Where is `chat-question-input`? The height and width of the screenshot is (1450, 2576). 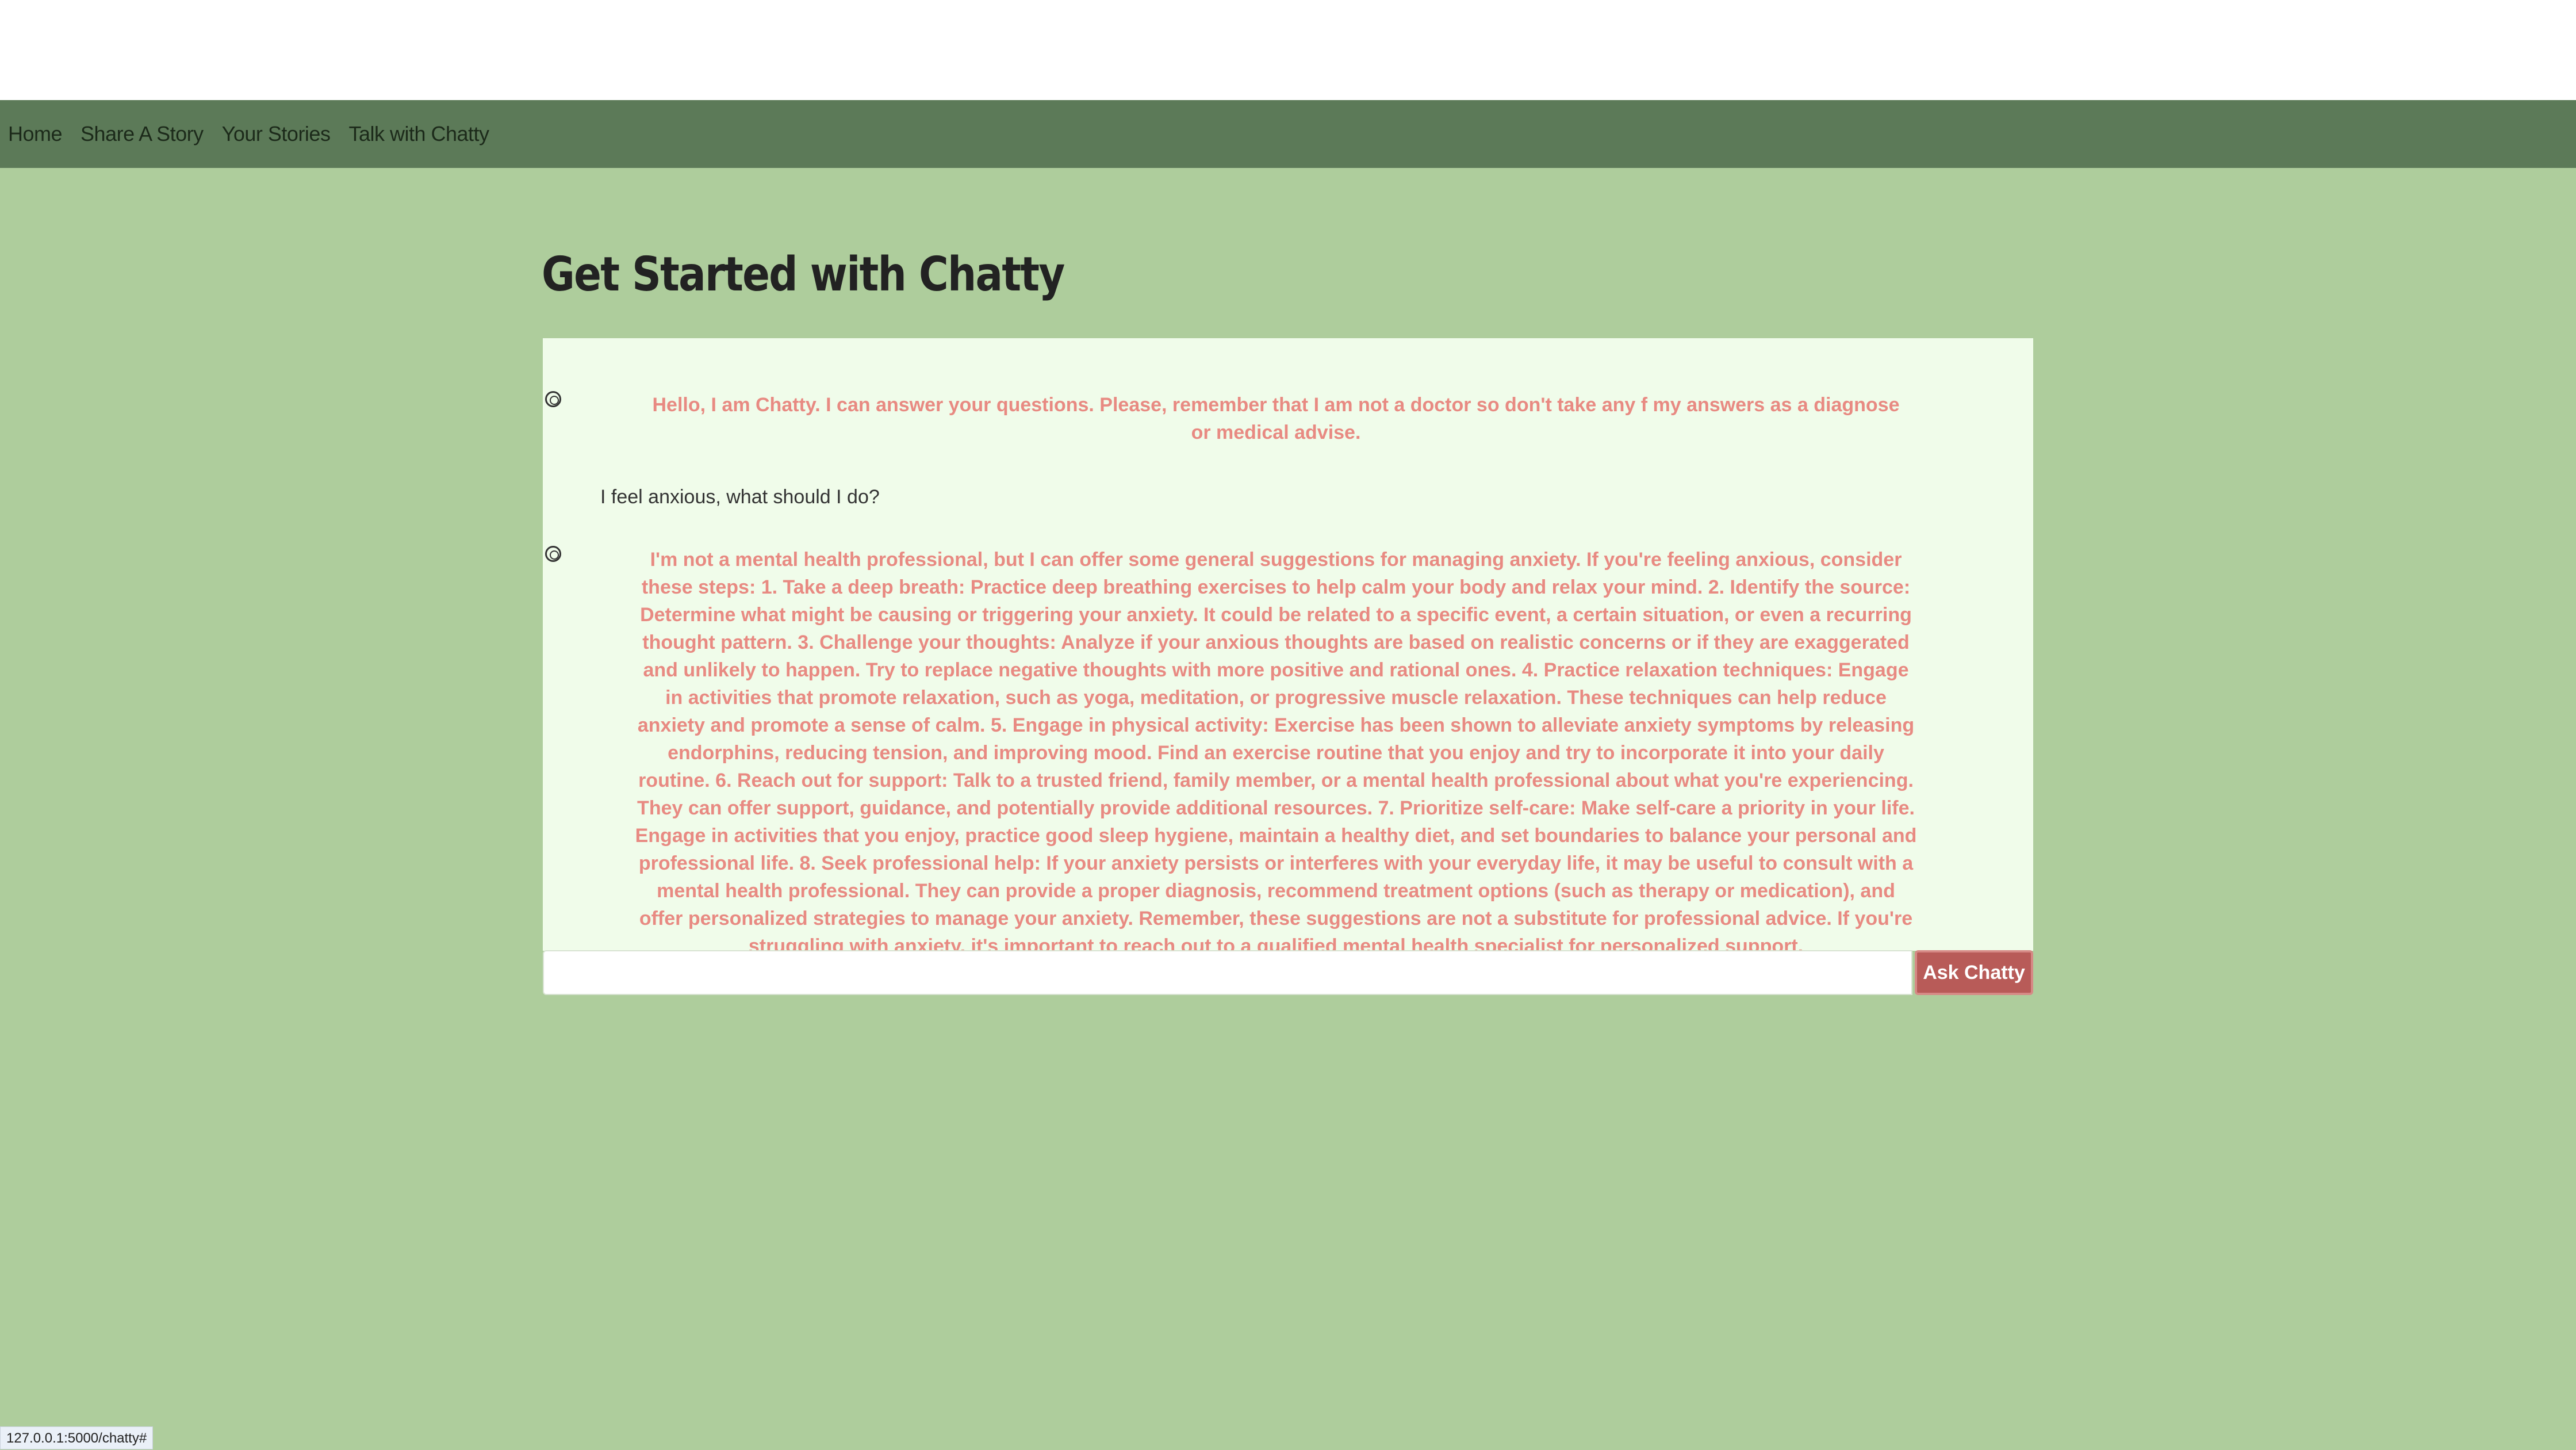
chat-question-input is located at coordinates (1227, 972).